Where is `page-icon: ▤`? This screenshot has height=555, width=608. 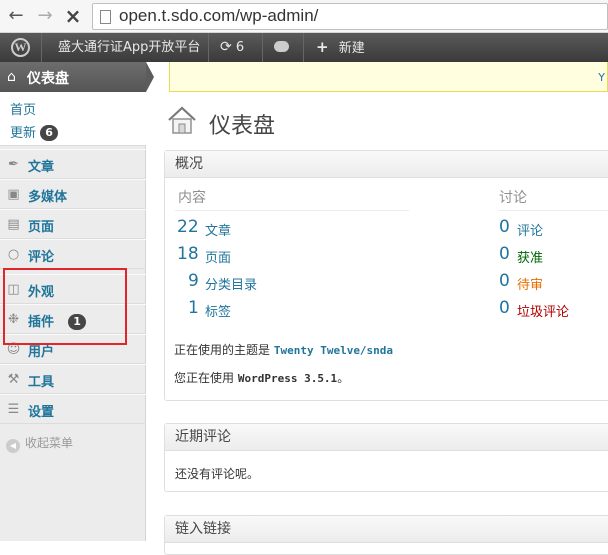 page-icon: ▤ is located at coordinates (13, 224).